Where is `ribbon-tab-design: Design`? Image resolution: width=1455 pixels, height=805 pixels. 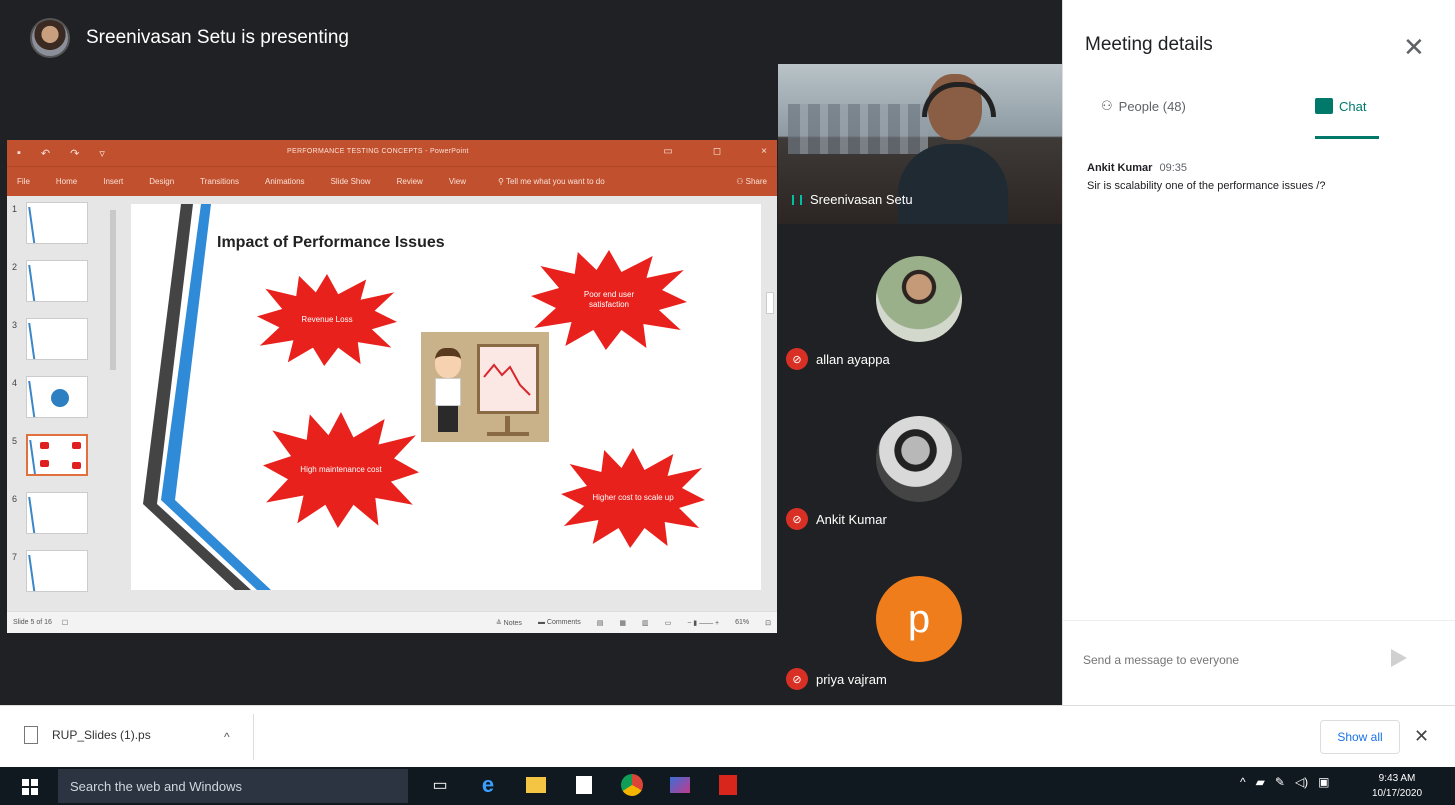
ribbon-tab-design: Design is located at coordinates (162, 181).